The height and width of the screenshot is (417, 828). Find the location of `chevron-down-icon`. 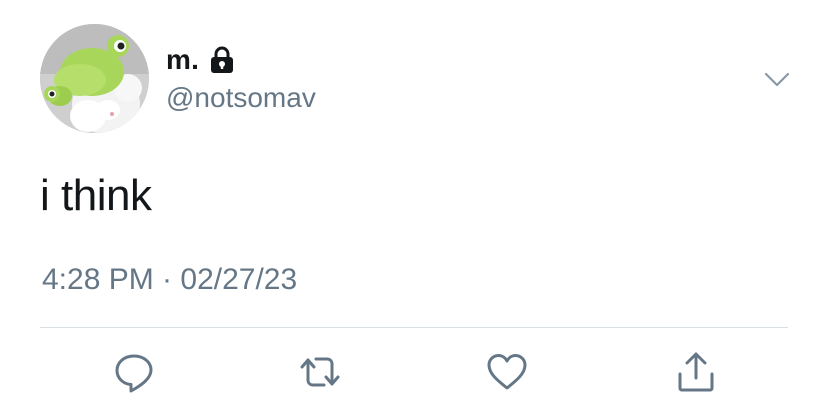

chevron-down-icon is located at coordinates (777, 79).